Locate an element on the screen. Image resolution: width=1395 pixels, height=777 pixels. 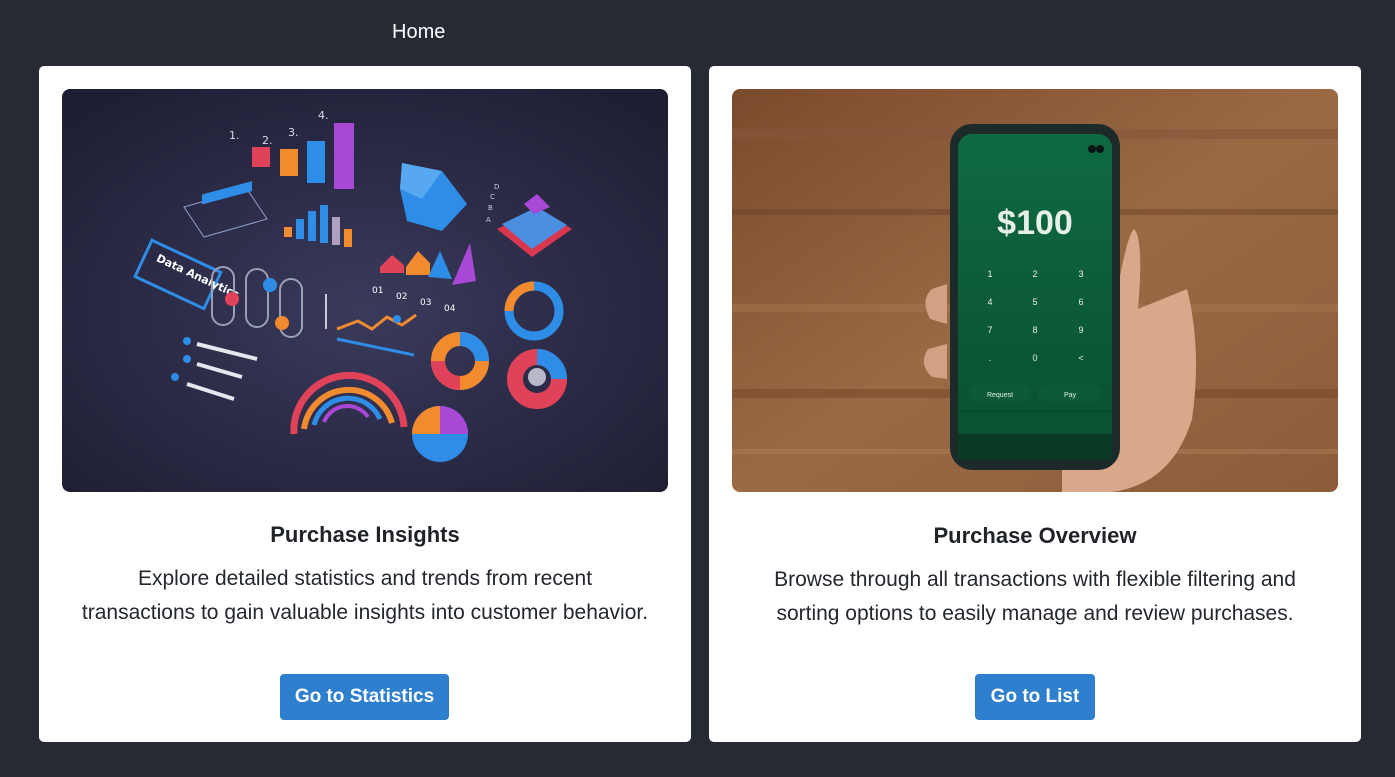
pyramid-label: D is located at coordinates (496, 187).